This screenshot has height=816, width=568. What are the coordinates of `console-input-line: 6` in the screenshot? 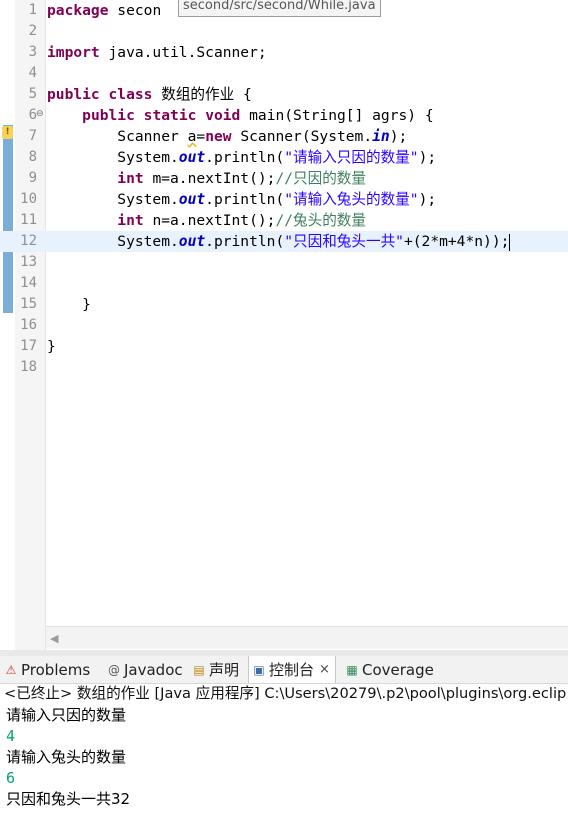 It's located at (11, 778).